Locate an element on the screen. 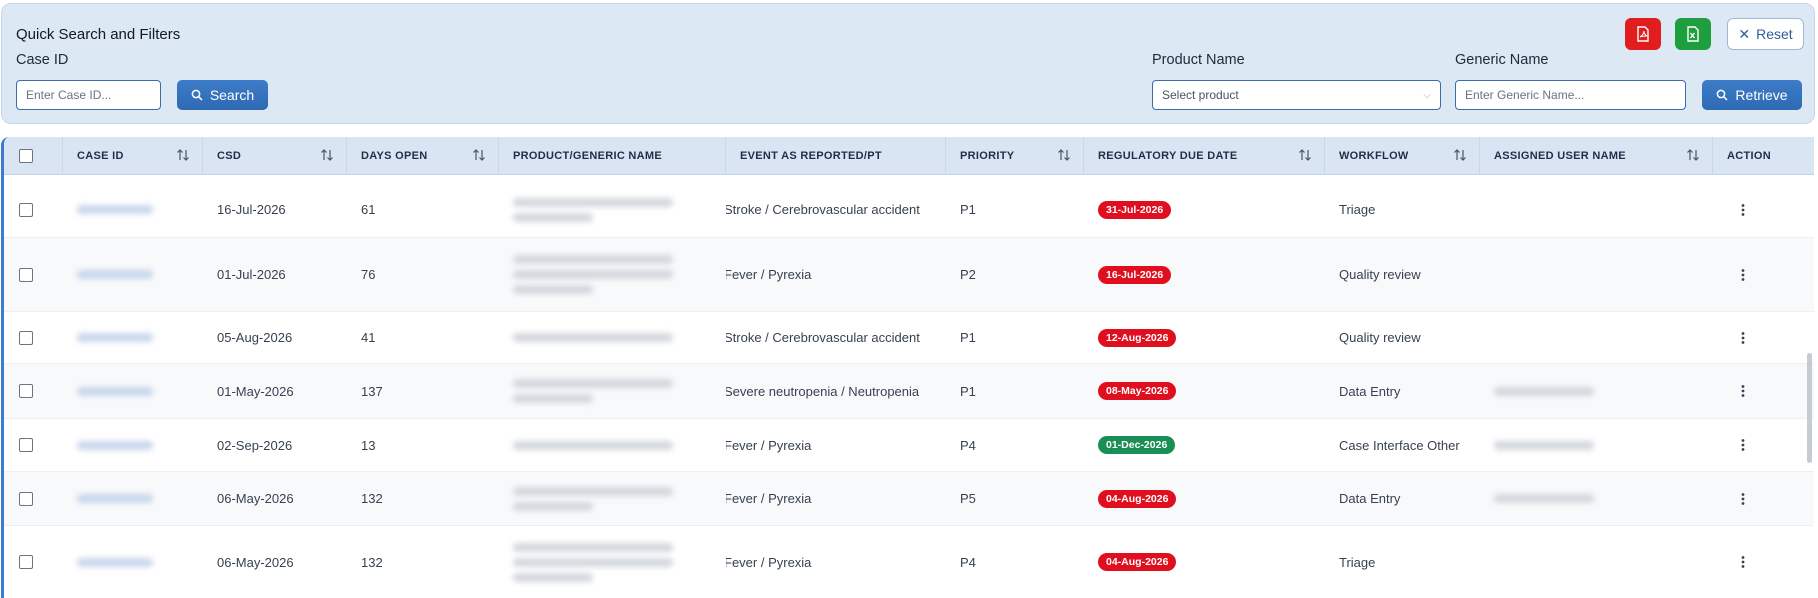 This screenshot has height=598, width=1818. product-select-value: Select product is located at coordinates (1200, 95).